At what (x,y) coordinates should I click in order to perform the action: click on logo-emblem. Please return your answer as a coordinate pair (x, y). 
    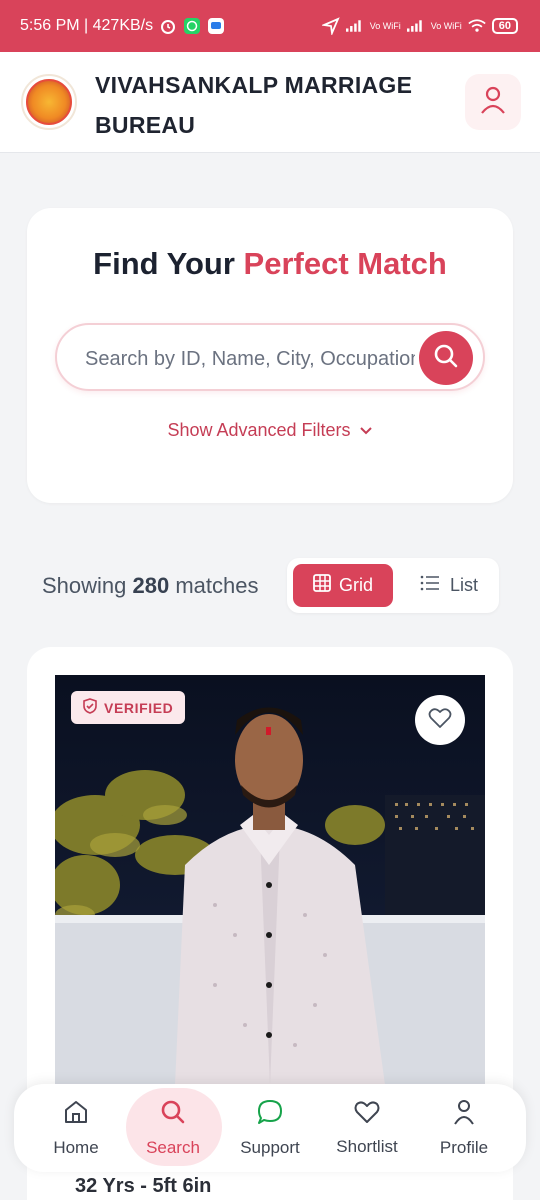
    Looking at the image, I should click on (49, 102).